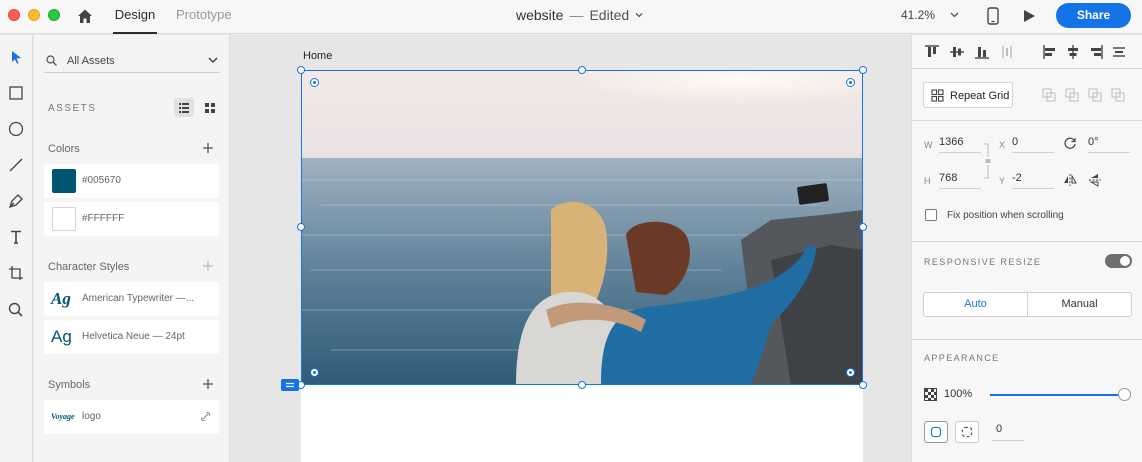 This screenshot has width=1142, height=462. Describe the element at coordinates (16, 58) in the screenshot. I see `select-tool-icon` at that location.